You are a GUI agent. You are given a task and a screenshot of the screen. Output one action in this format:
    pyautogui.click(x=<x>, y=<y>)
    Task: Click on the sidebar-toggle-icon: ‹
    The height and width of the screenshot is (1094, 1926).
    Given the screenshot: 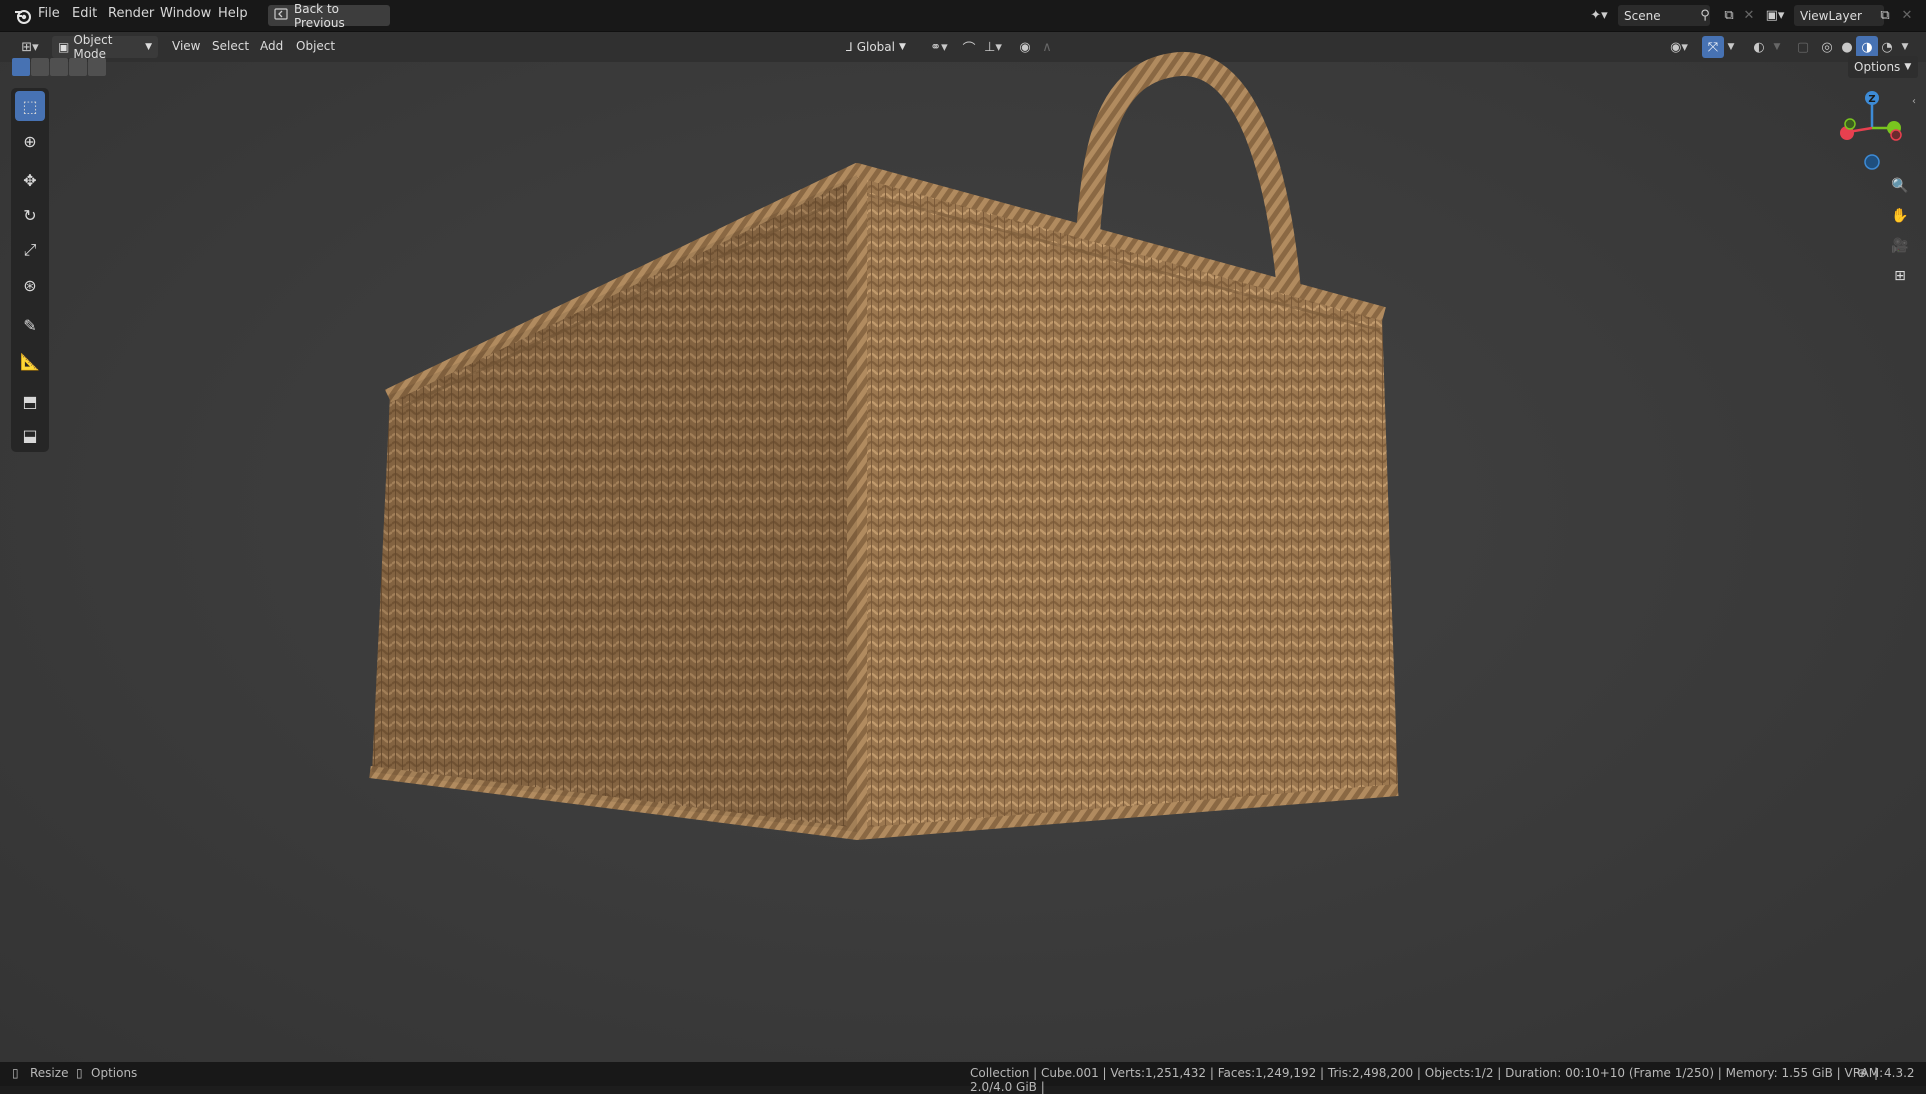 What is the action you would take?
    pyautogui.click(x=1914, y=101)
    